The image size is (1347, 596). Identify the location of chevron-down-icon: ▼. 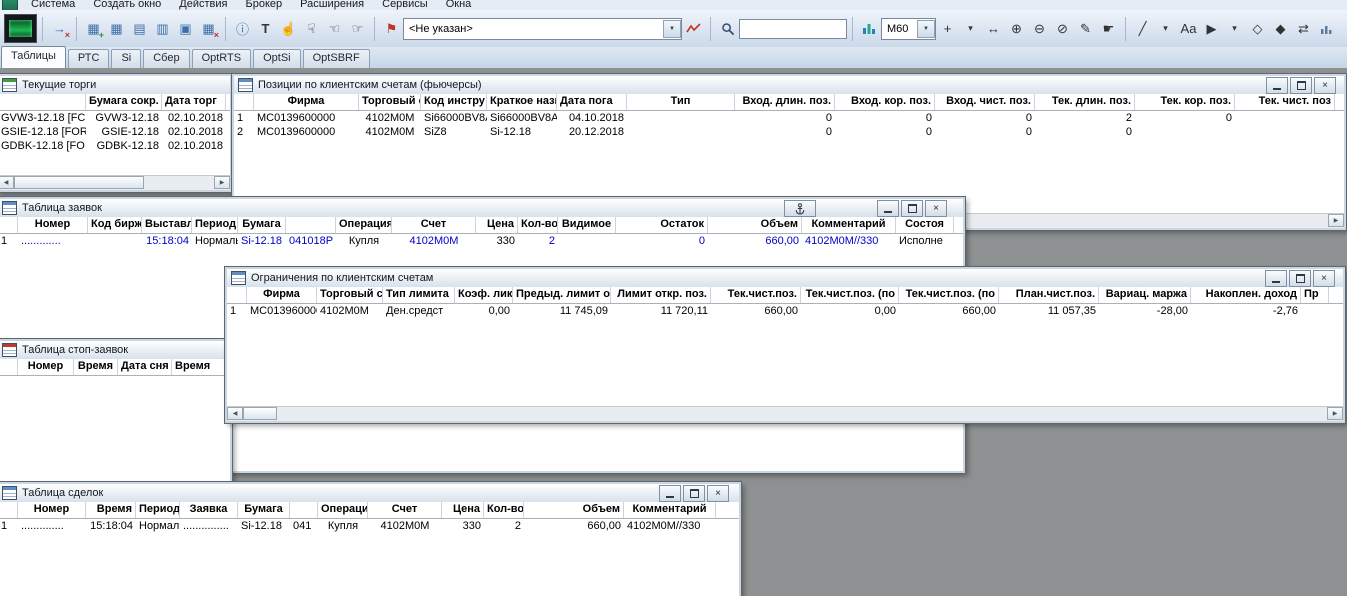
(926, 28).